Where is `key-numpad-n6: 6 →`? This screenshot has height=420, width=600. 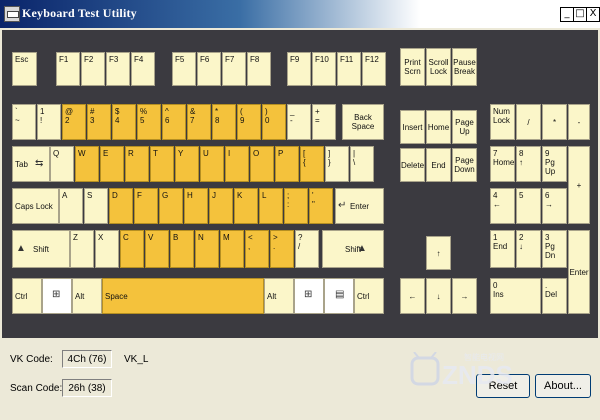
key-numpad-n6: 6 → is located at coordinates (554, 206).